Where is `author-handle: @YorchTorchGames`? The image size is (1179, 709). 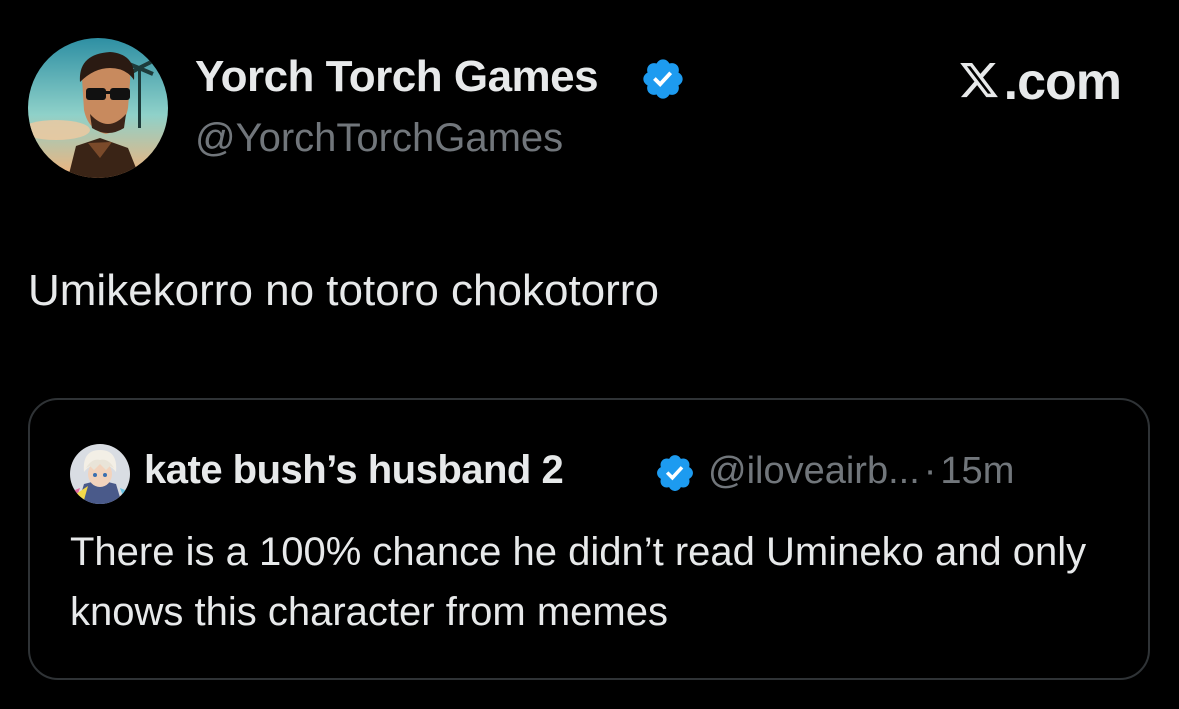
author-handle: @YorchTorchGames is located at coordinates (379, 138).